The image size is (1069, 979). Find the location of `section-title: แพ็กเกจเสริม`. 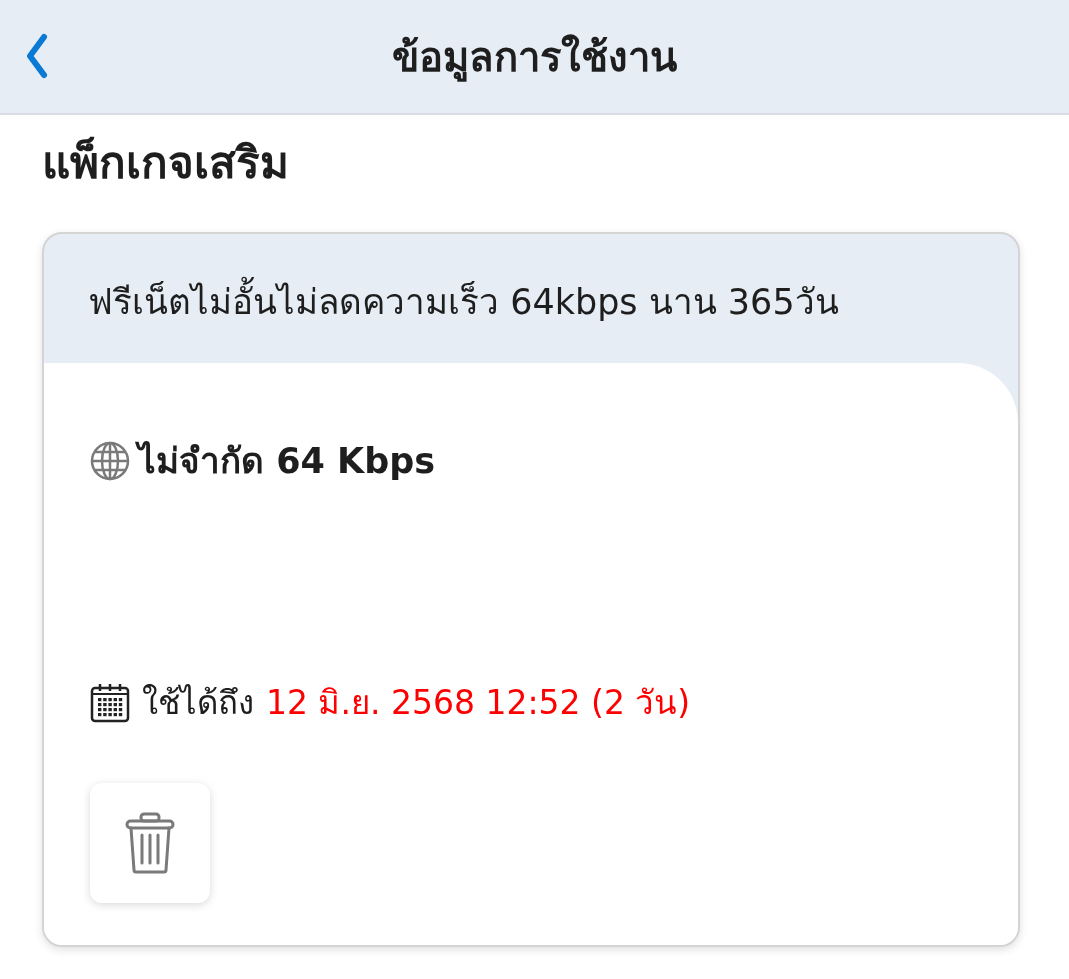

section-title: แพ็กเกจเสริม is located at coordinates (165, 162).